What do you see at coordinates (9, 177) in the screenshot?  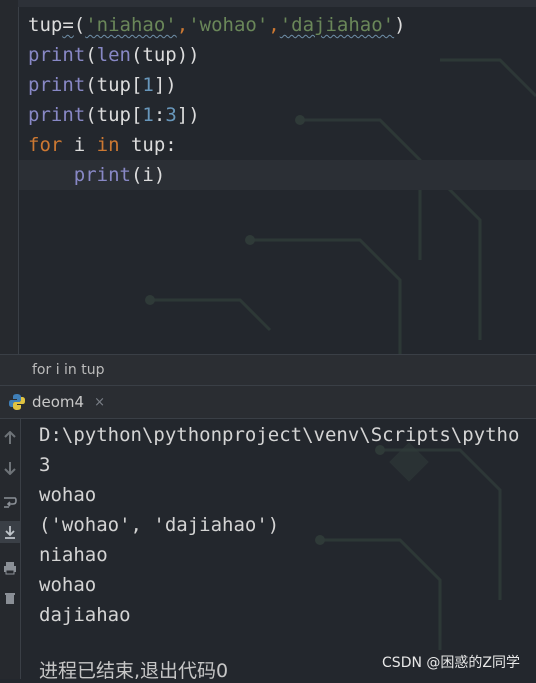 I see `editor-gutter` at bounding box center [9, 177].